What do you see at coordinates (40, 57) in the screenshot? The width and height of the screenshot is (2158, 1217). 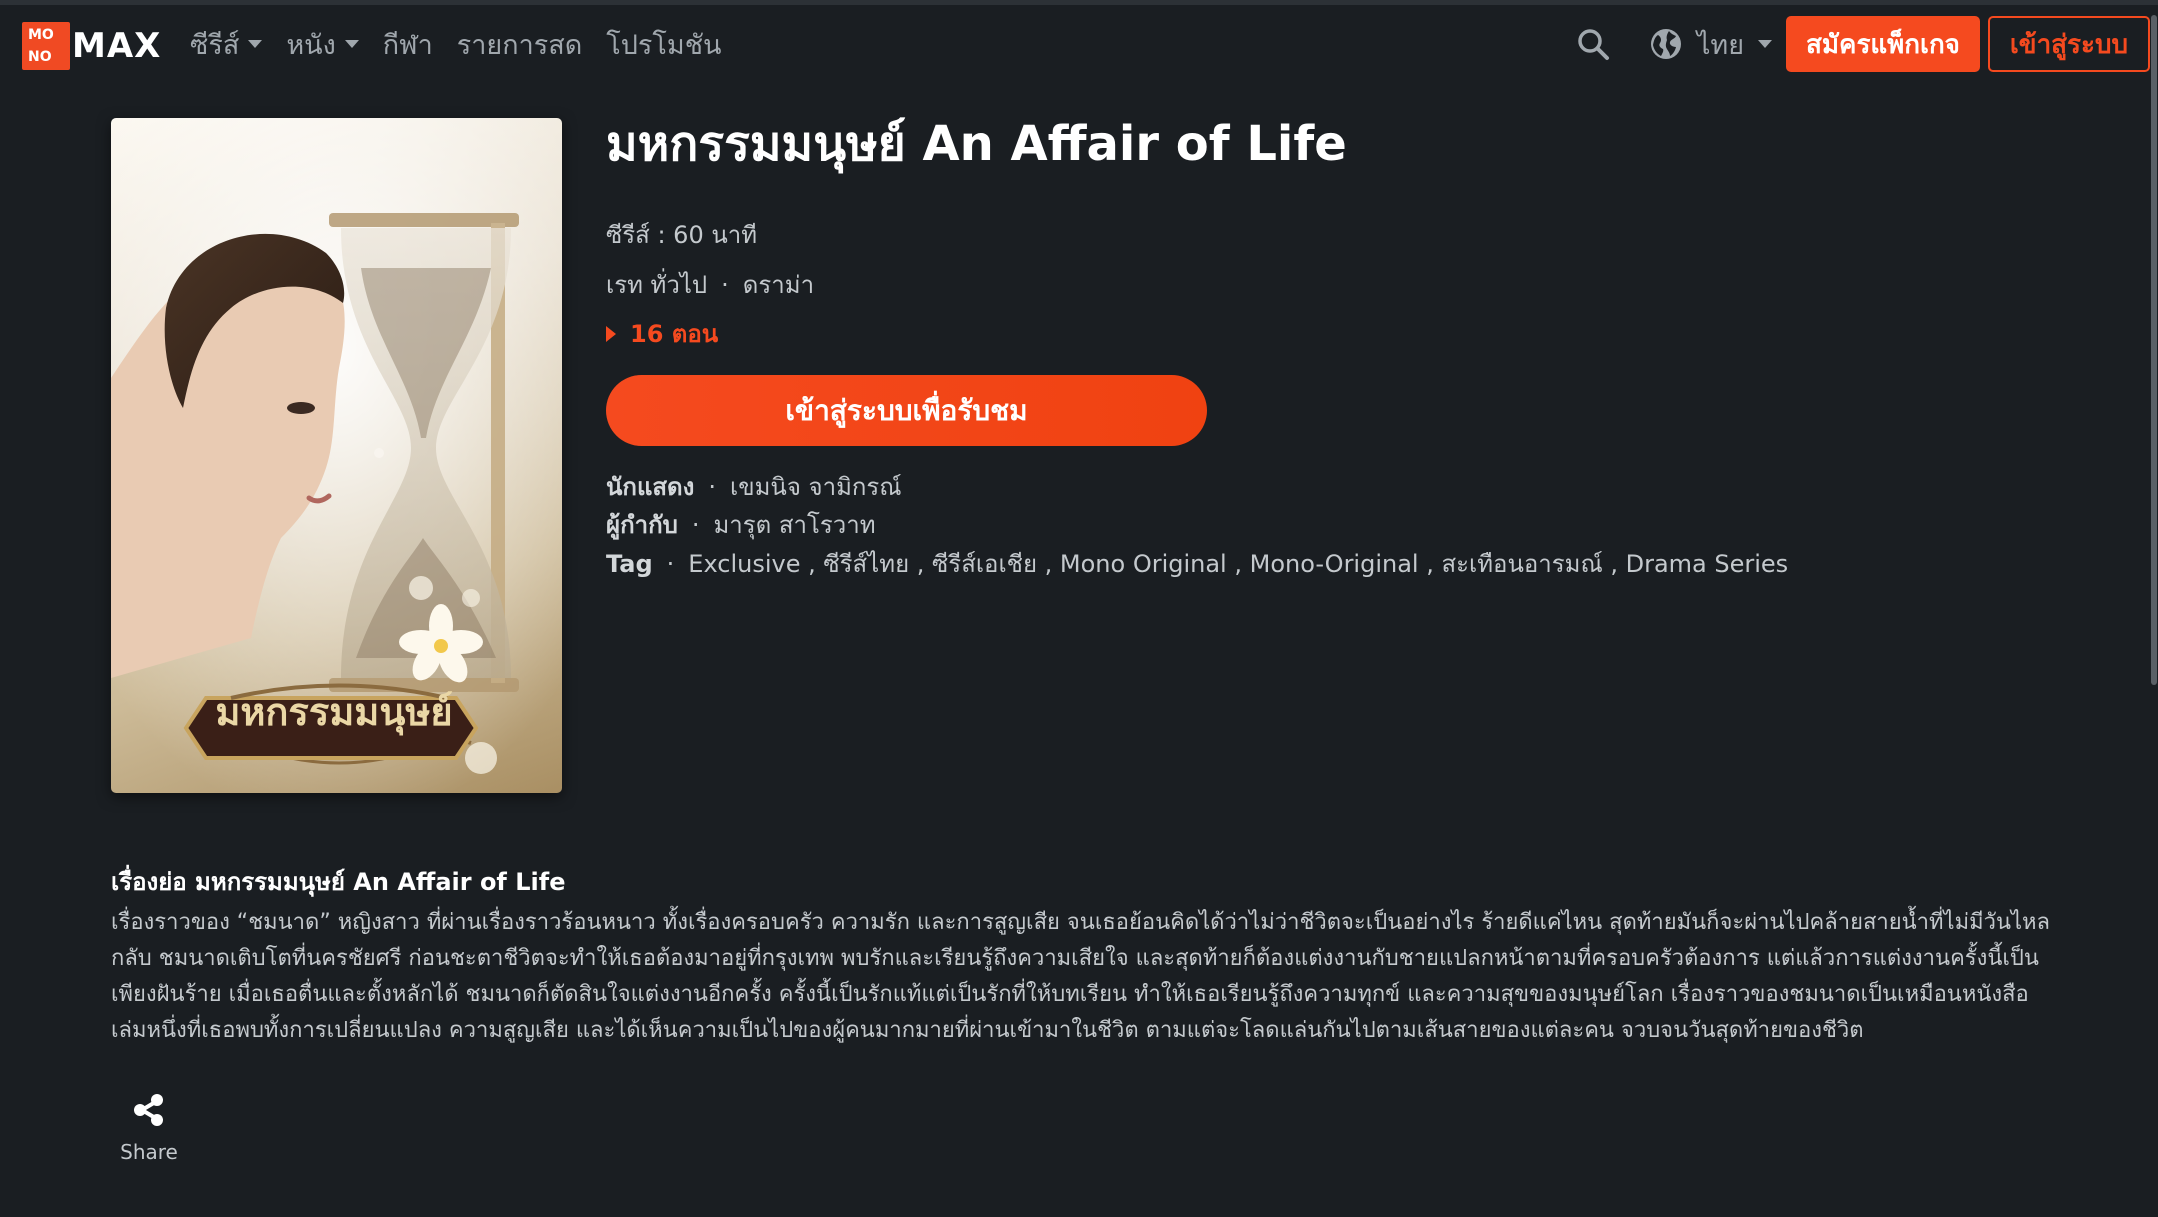 I see `mono-logo-line2: NO` at bounding box center [40, 57].